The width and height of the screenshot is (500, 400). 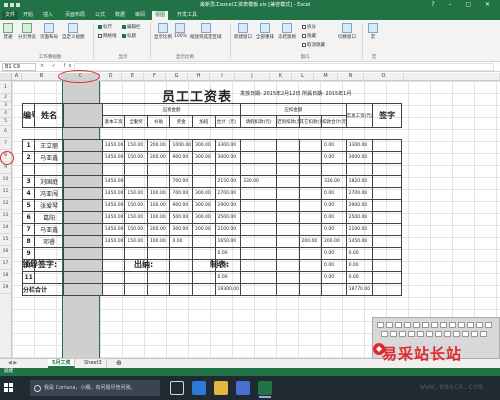 I want to click on row-header: 14, so click(x=6, y=228).